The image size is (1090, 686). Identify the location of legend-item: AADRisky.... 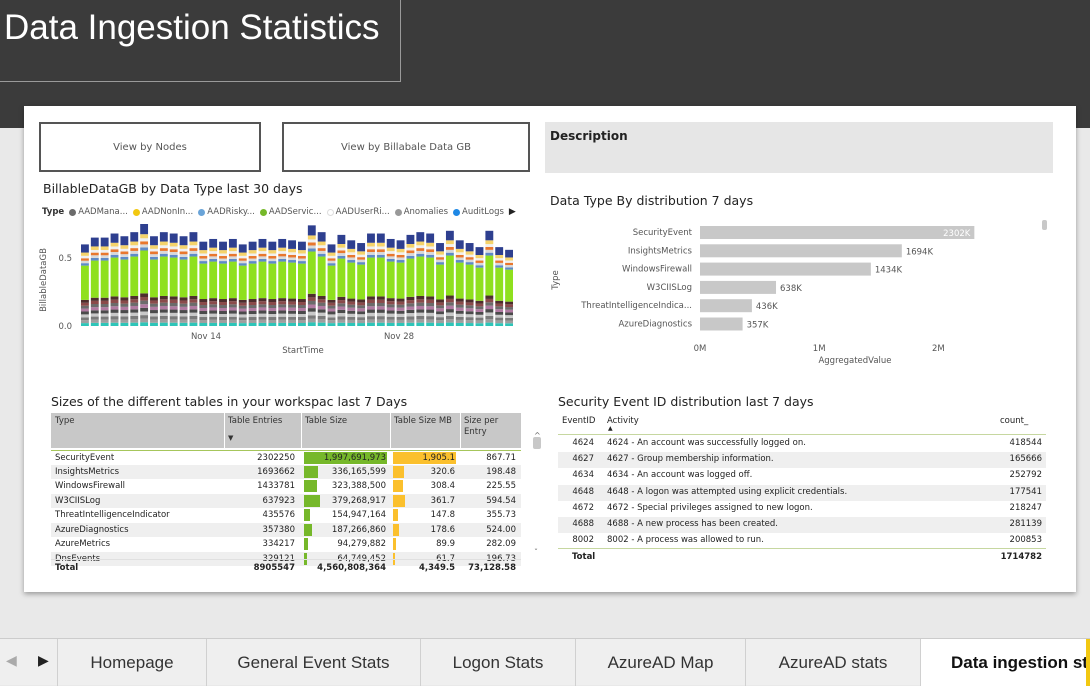
(226, 212).